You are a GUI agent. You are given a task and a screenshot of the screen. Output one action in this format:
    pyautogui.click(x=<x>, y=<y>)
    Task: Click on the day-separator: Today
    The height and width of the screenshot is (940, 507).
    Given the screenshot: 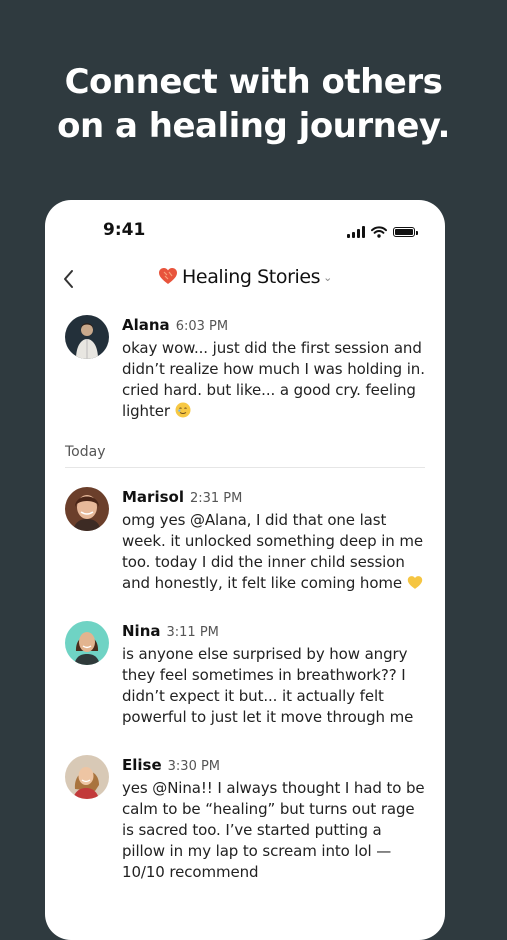 What is the action you would take?
    pyautogui.click(x=245, y=455)
    